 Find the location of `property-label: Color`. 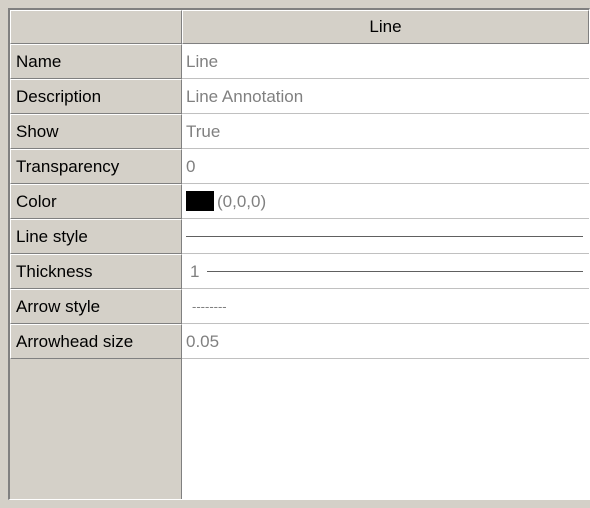

property-label: Color is located at coordinates (96, 201).